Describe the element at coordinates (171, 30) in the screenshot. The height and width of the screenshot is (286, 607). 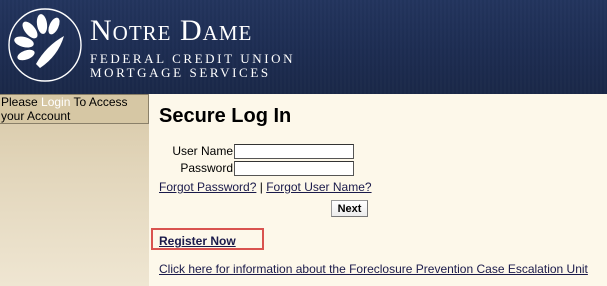
I see `brand-name: Notre Dame` at that location.